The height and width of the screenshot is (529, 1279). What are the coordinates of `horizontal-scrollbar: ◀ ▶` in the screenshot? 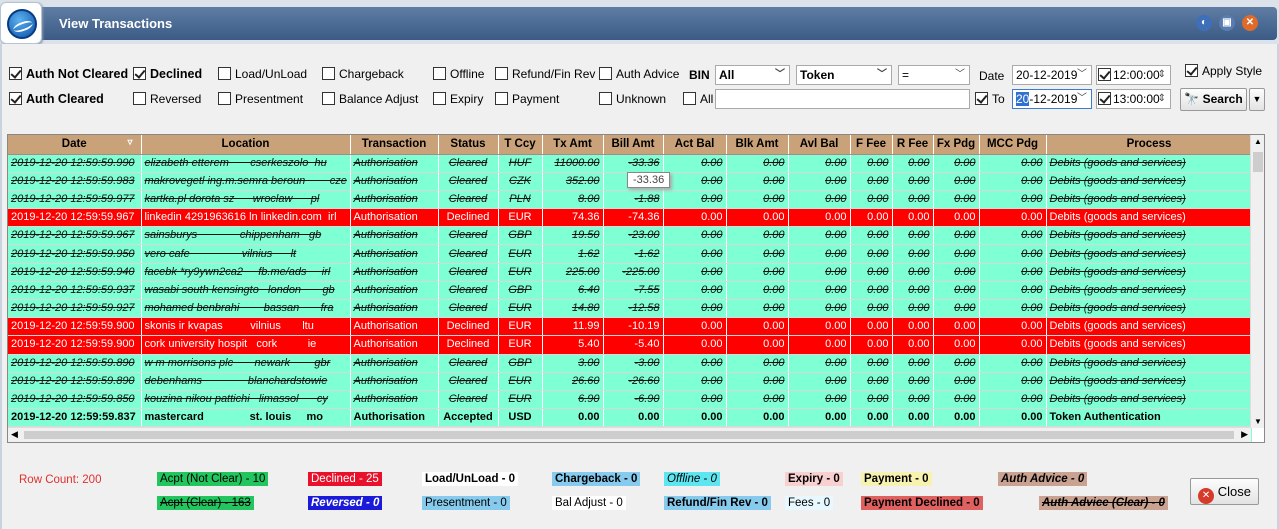 It's located at (629, 434).